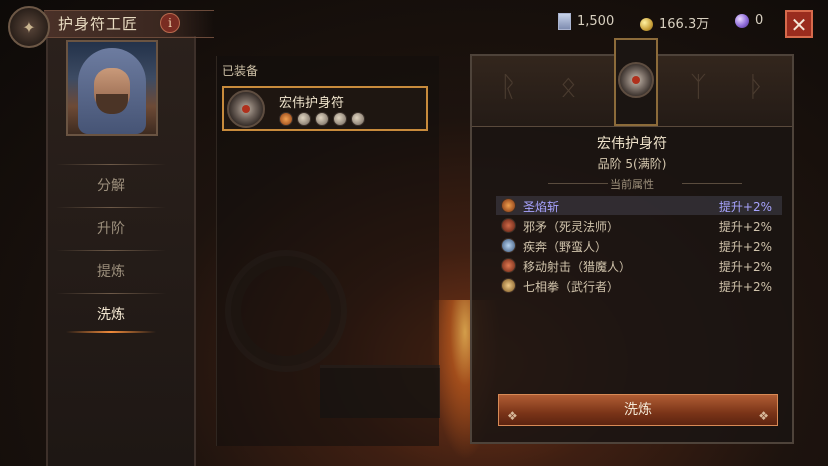 This screenshot has width=828, height=466. Describe the element at coordinates (571, 287) in the screenshot. I see `attribute-name: 七相拳（武行者）` at that location.